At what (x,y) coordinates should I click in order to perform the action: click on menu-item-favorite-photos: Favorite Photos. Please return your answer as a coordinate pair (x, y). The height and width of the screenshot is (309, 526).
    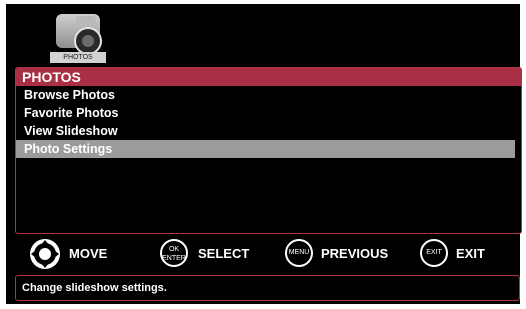
    Looking at the image, I should click on (268, 113).